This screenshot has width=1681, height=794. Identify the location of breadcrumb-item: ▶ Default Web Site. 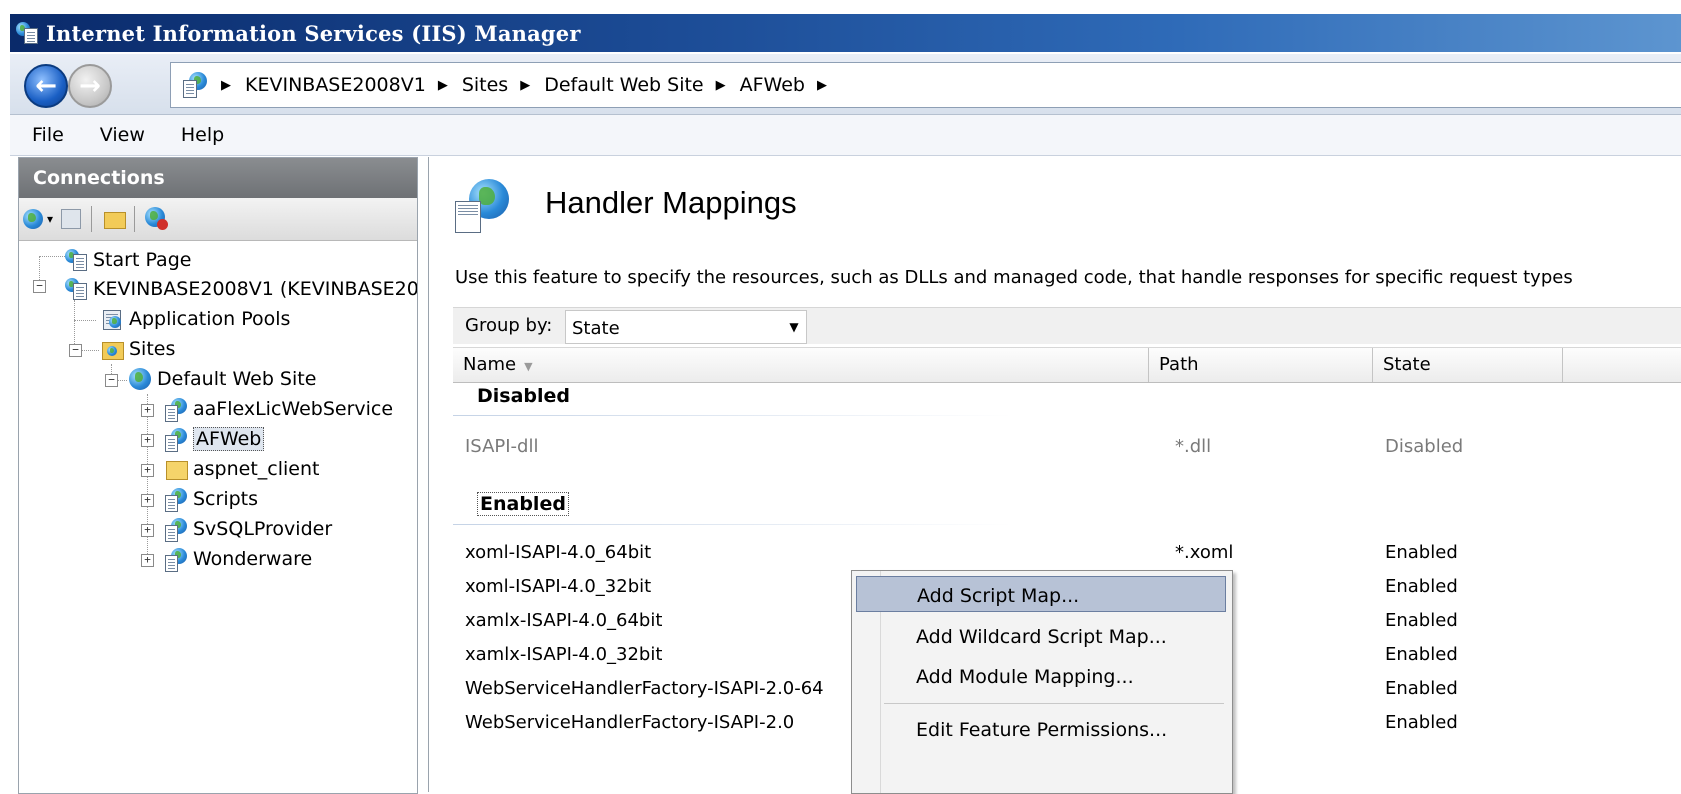
(605, 85).